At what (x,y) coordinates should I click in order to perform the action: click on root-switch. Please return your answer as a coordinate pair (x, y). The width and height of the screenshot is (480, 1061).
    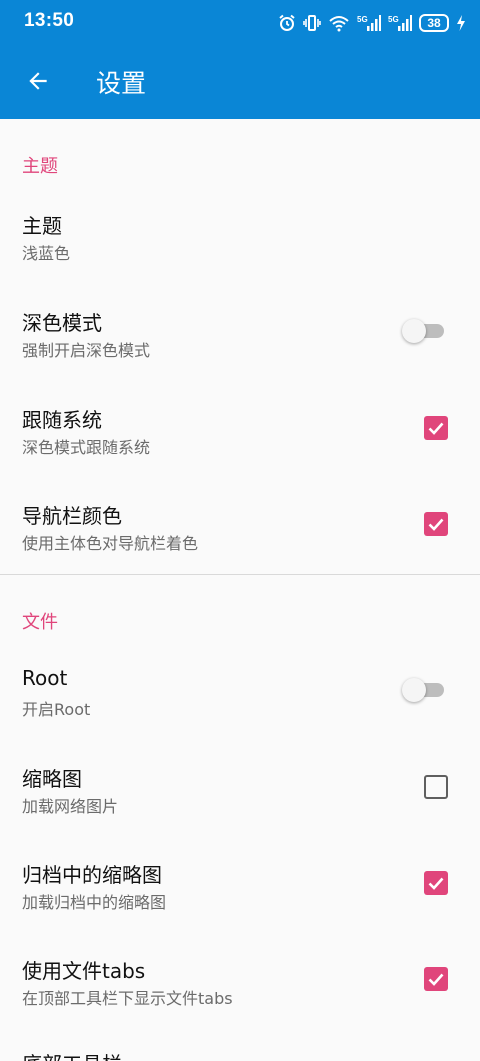
    Looking at the image, I should click on (423, 690).